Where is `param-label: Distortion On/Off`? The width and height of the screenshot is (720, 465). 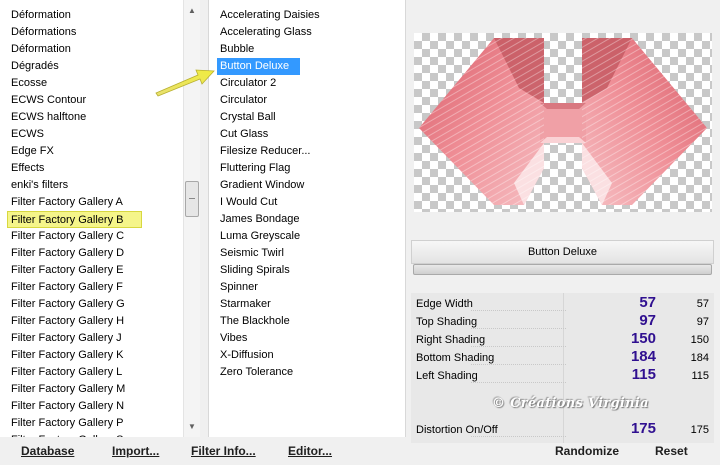
param-label: Distortion On/Off is located at coordinates (457, 430).